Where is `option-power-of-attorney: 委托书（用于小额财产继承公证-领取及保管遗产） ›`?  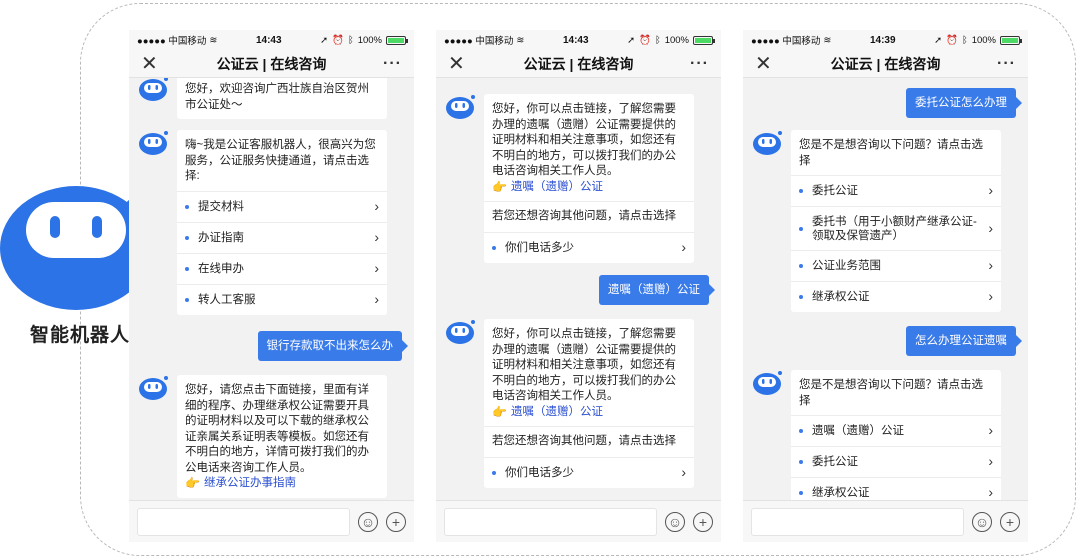 option-power-of-attorney: 委托书（用于小额财产继承公证-领取及保管遗产） › is located at coordinates (896, 228).